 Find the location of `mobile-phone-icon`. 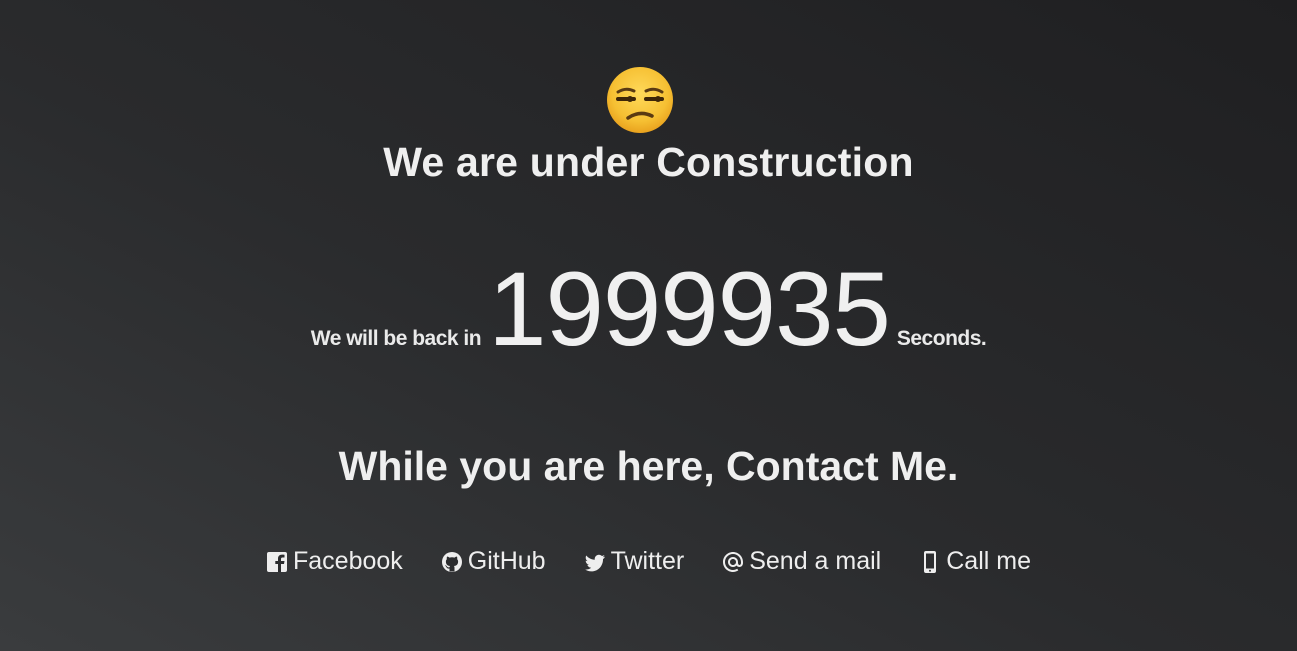

mobile-phone-icon is located at coordinates (930, 562).